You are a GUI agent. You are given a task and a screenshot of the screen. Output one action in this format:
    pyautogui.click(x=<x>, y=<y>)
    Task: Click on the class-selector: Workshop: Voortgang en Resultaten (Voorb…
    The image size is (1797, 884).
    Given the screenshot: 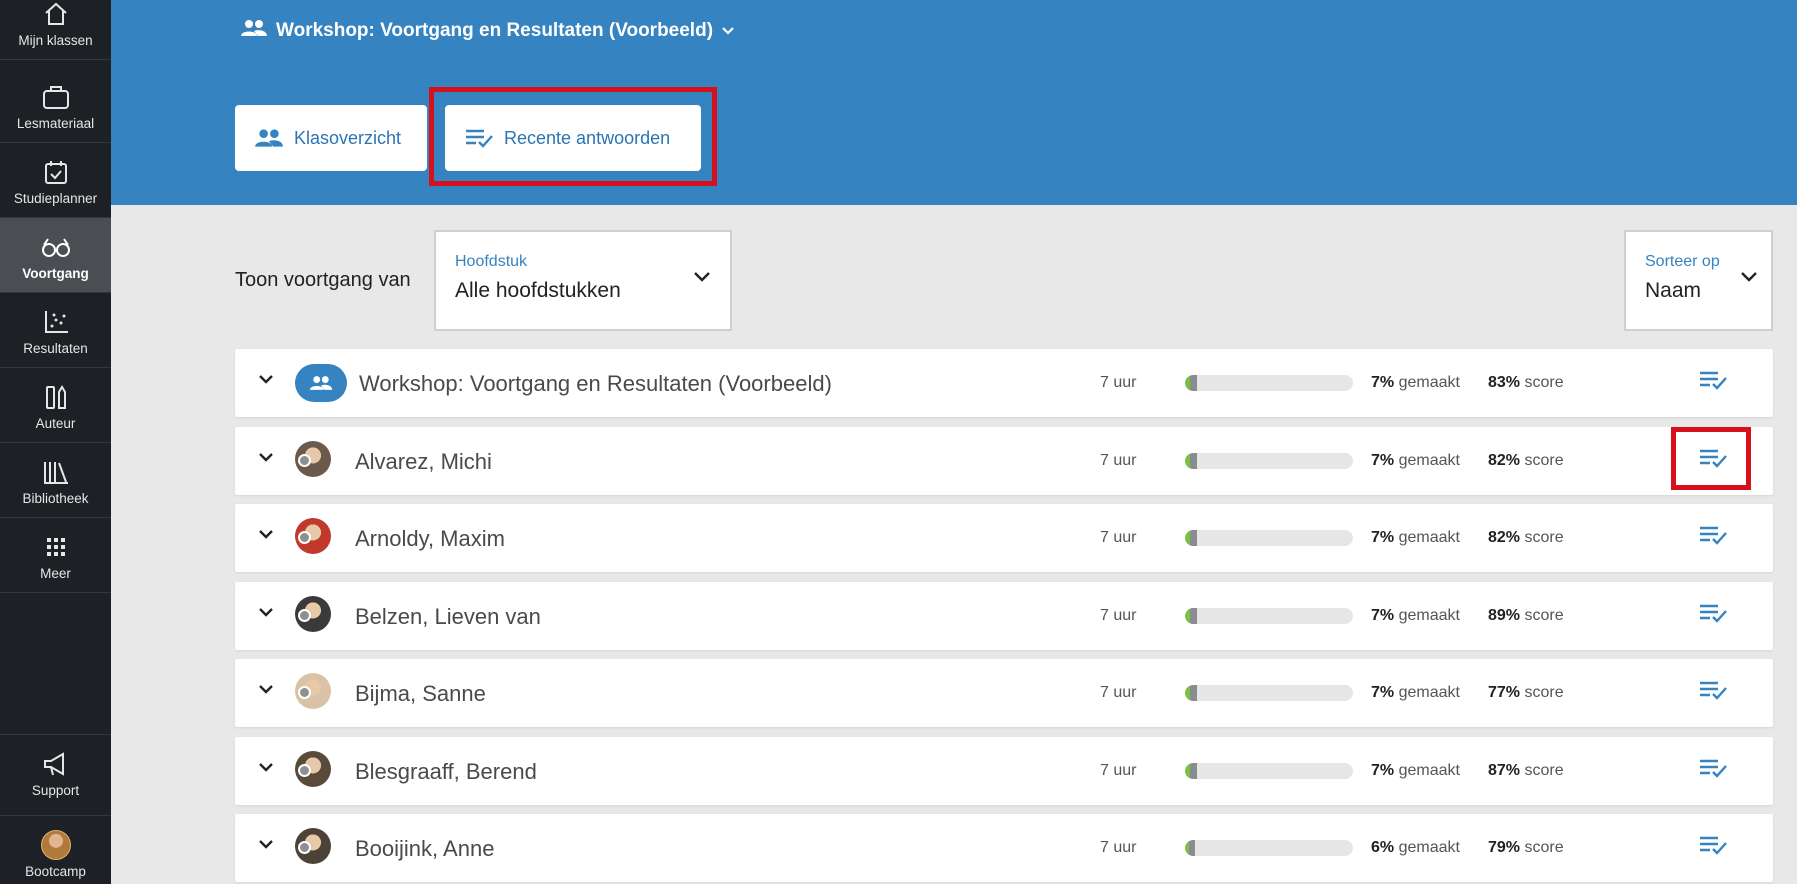 What is the action you would take?
    pyautogui.click(x=487, y=31)
    